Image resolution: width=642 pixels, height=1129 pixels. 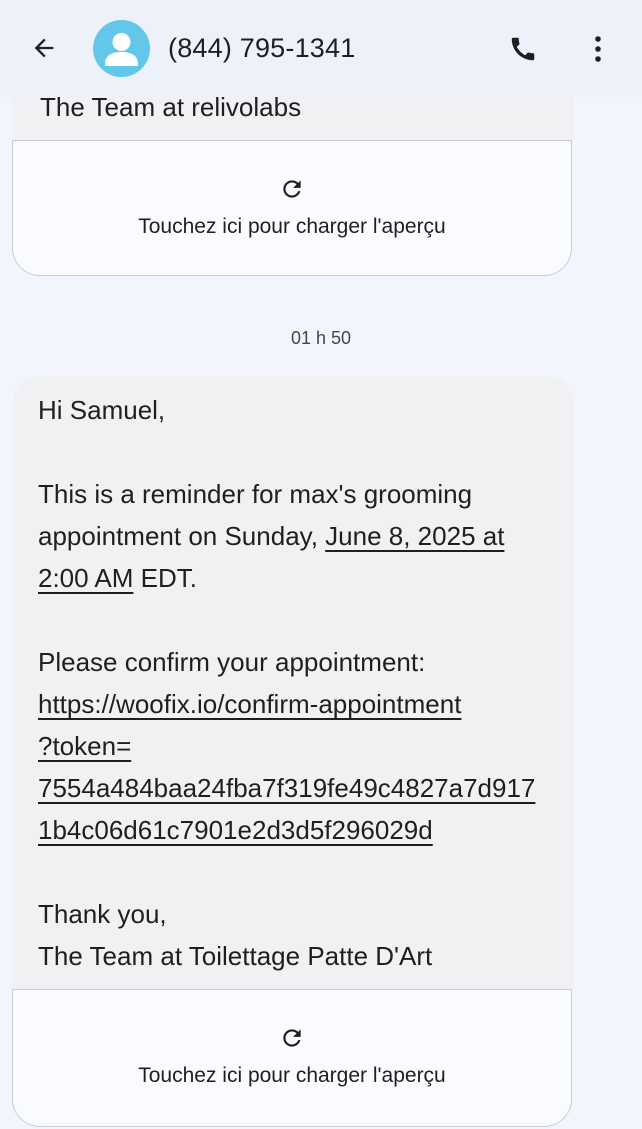 I want to click on message-greeting: Hi Samuel,, so click(x=102, y=410).